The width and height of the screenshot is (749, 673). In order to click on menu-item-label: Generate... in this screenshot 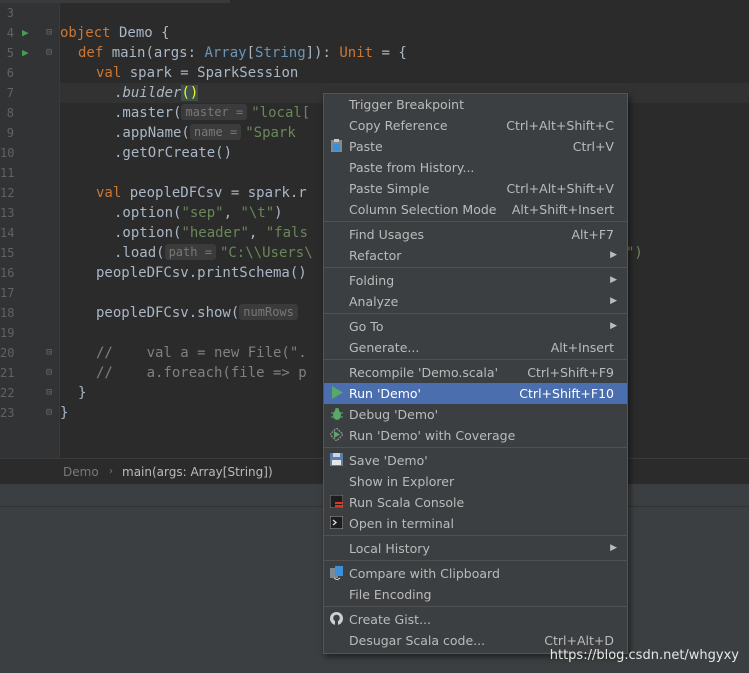, I will do `click(384, 347)`.